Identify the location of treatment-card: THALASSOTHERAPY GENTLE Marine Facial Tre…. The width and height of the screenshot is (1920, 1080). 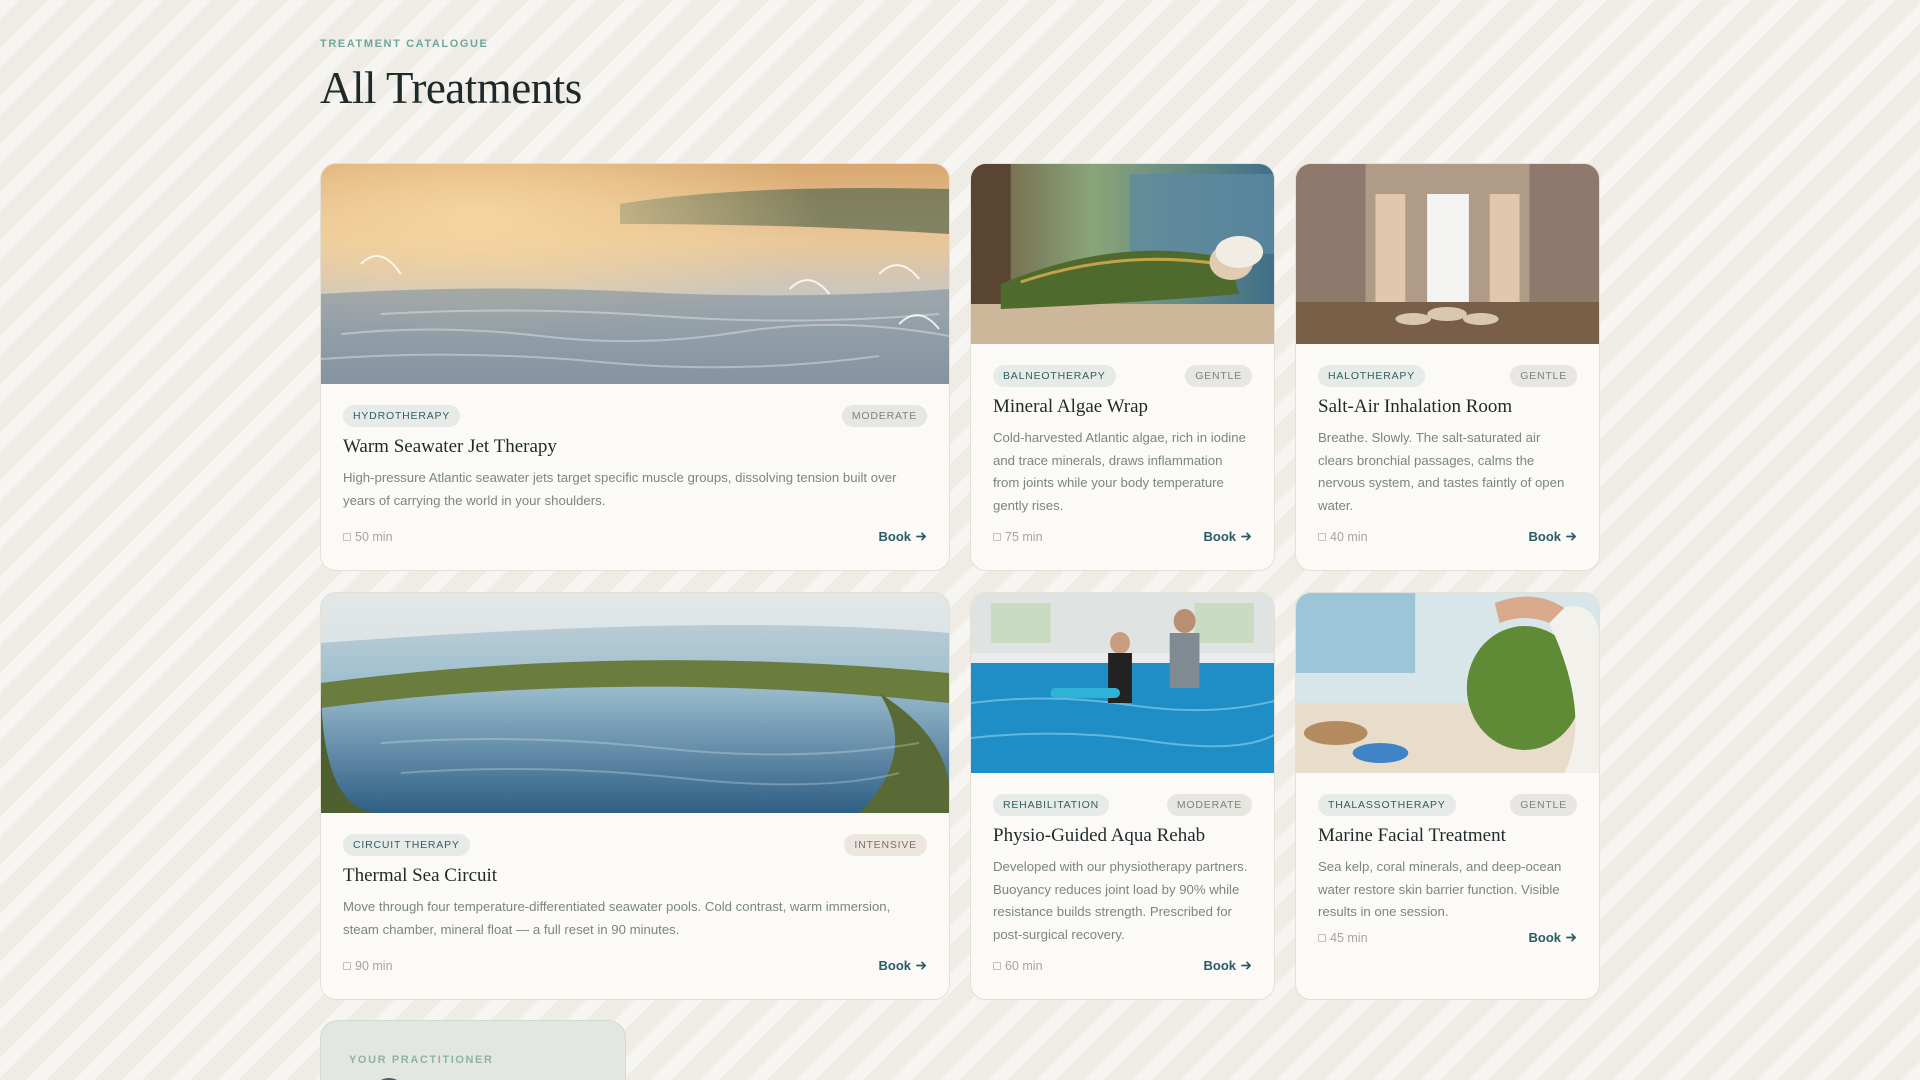
(1447, 796).